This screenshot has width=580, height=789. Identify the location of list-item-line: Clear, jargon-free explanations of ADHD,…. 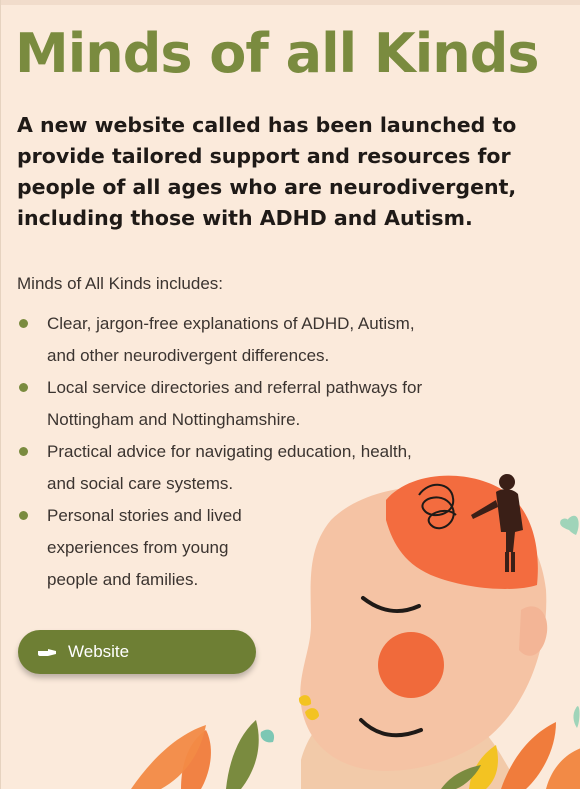
(231, 323).